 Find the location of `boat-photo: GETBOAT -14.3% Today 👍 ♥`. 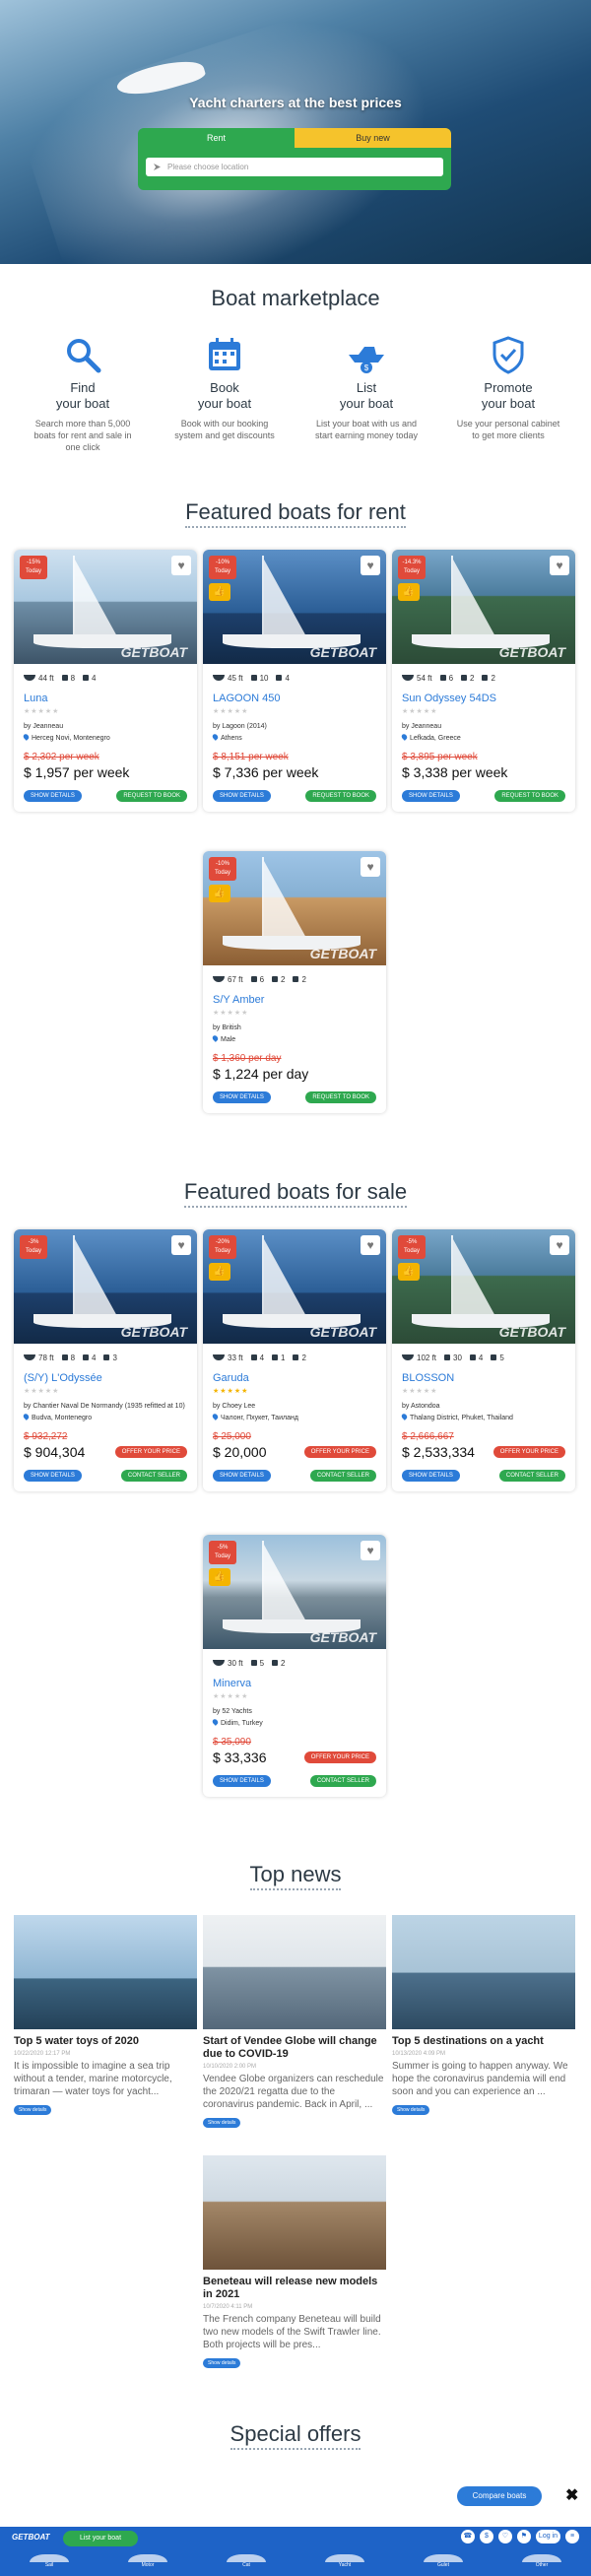

boat-photo: GETBOAT -14.3% Today 👍 ♥ is located at coordinates (483, 607).